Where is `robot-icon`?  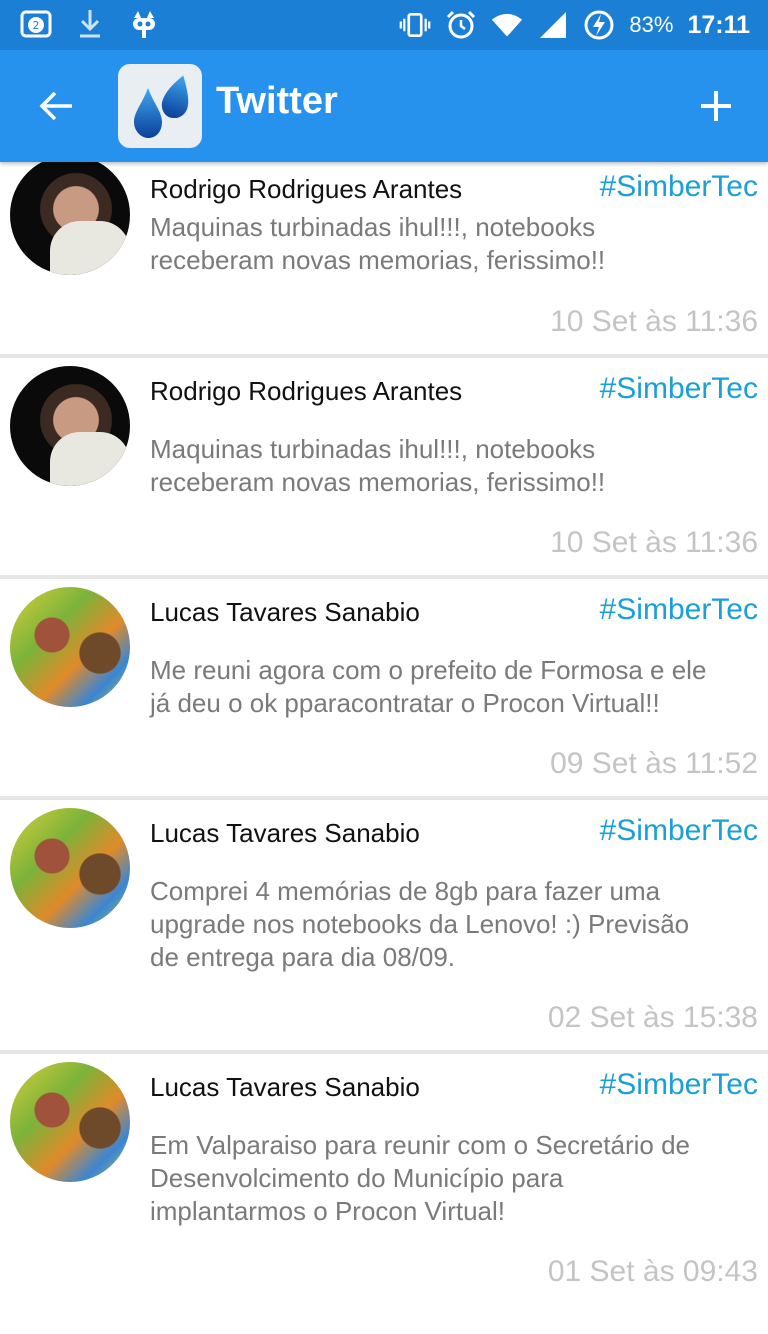
robot-icon is located at coordinates (144, 24).